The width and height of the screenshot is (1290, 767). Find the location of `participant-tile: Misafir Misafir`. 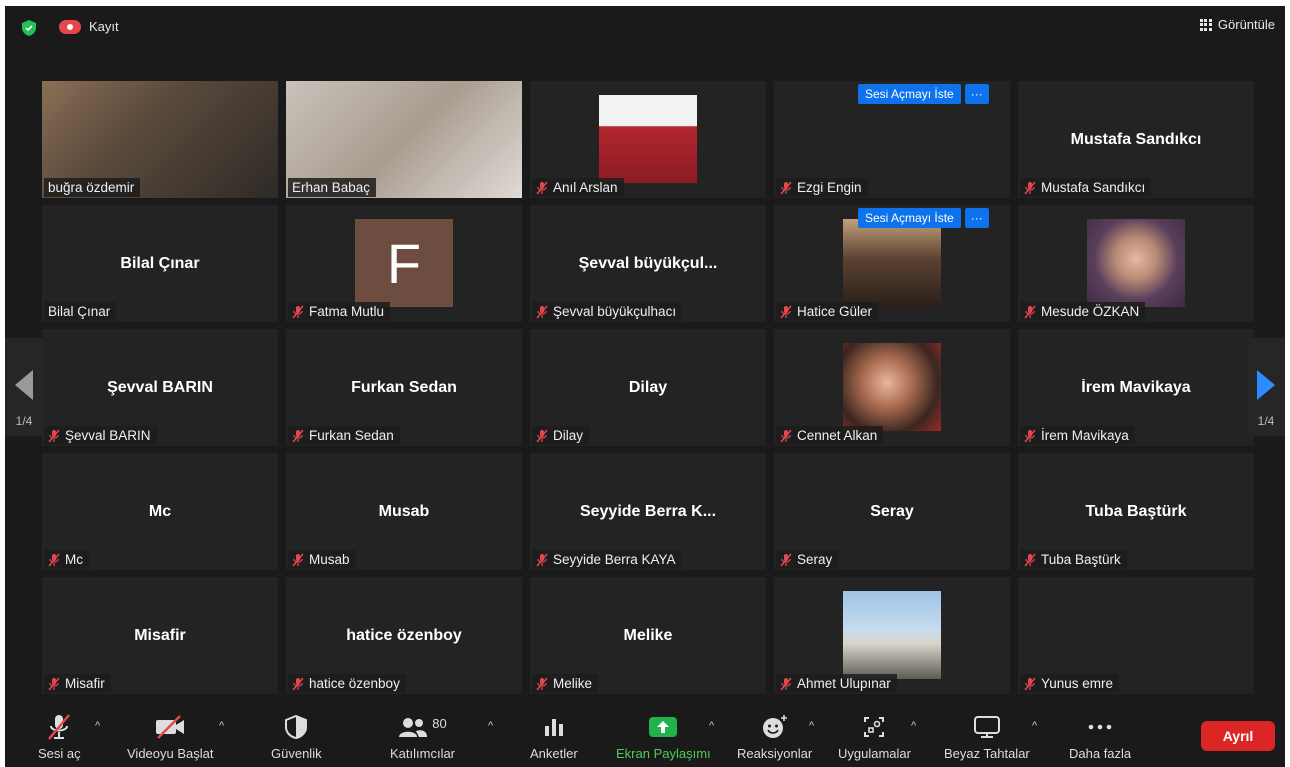

participant-tile: Misafir Misafir is located at coordinates (160, 635).